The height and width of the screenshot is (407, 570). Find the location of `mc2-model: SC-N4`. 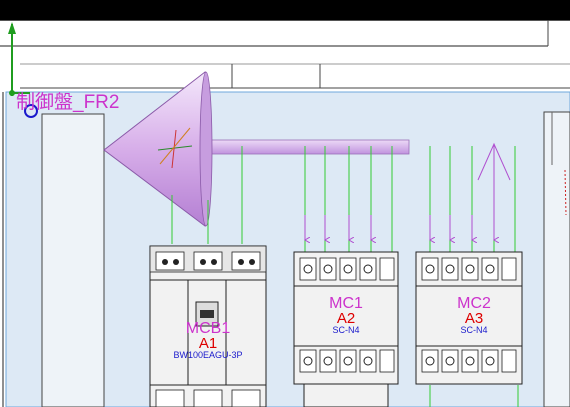

mc2-model: SC-N4 is located at coordinates (473, 330).